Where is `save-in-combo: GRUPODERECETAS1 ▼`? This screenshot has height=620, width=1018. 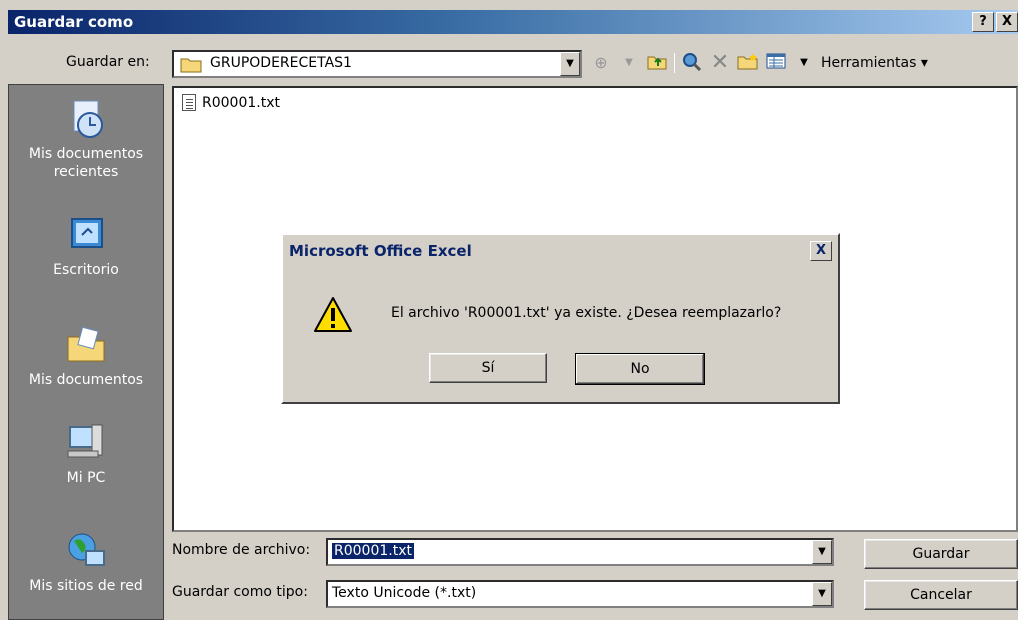
save-in-combo: GRUPODERECETAS1 ▼ is located at coordinates (377, 64).